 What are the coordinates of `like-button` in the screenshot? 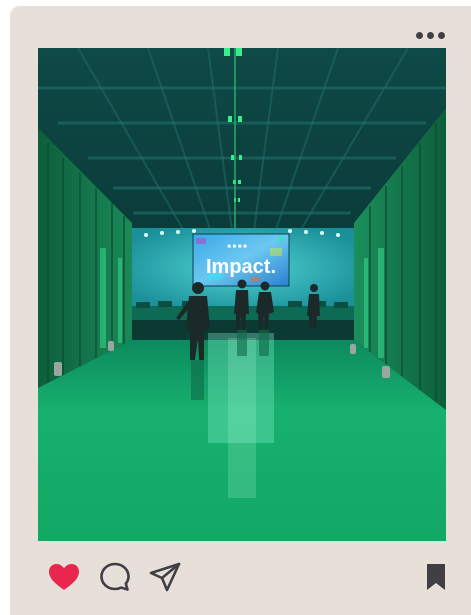 It's located at (64, 577).